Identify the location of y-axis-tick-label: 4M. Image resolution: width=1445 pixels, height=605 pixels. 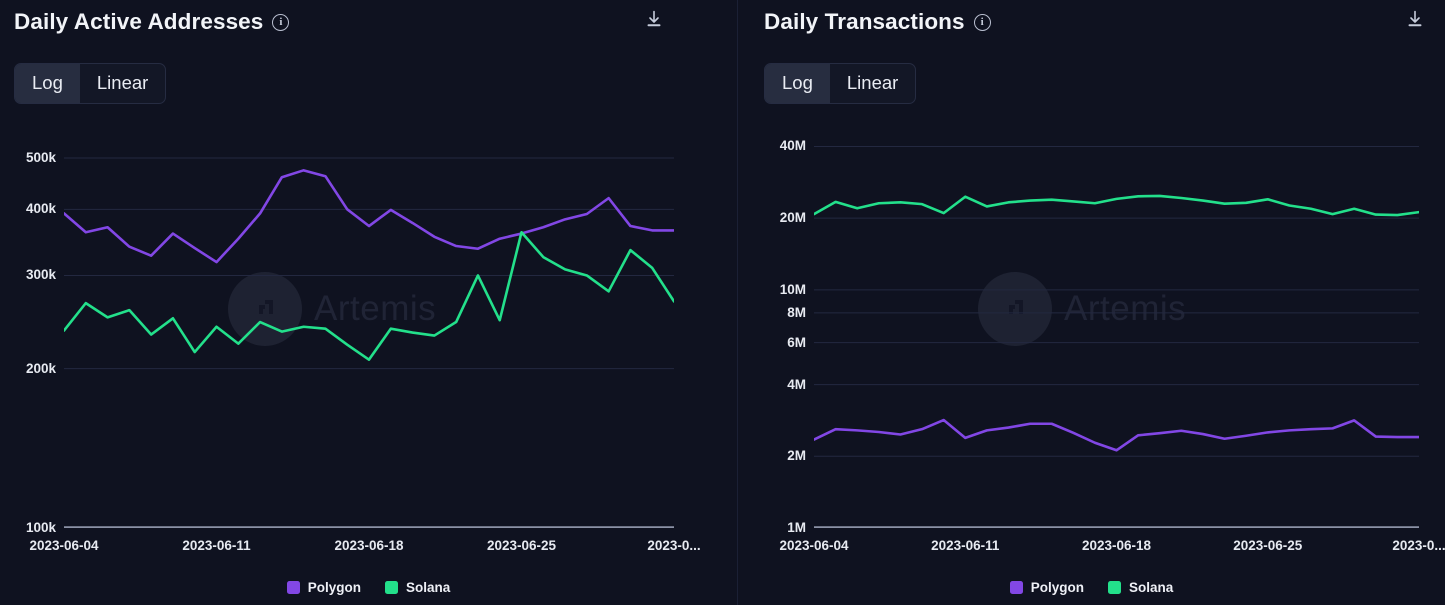
(796, 384).